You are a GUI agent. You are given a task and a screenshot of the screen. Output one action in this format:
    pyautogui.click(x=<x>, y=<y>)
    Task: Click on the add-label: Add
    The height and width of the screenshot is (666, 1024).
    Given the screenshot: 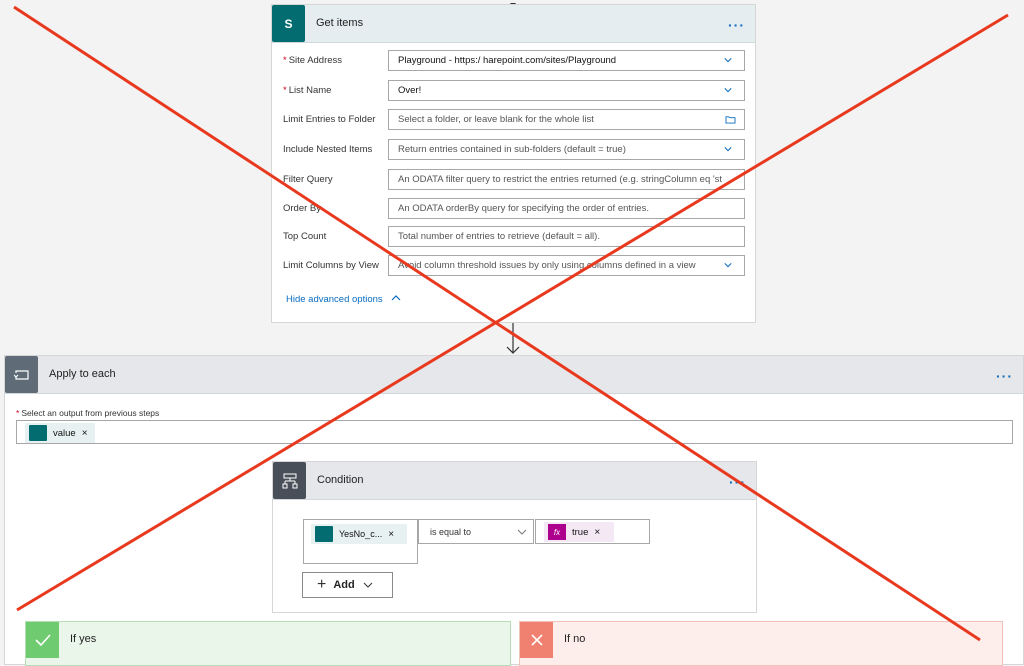 What is the action you would take?
    pyautogui.click(x=344, y=585)
    